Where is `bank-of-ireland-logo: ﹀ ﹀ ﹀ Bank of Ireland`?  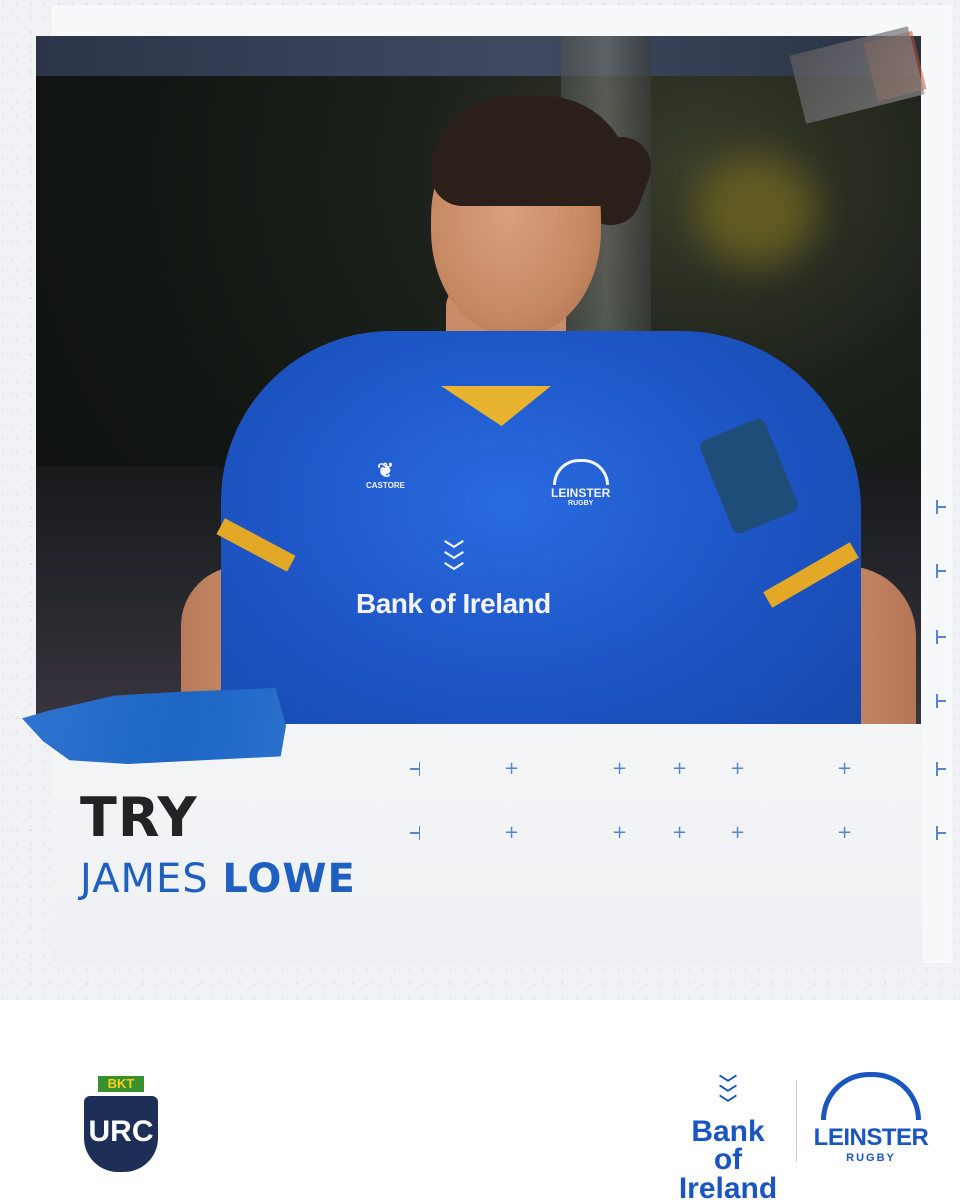 bank-of-ireland-logo: ﹀ ﹀ ﹀ Bank of Ireland is located at coordinates (728, 1137).